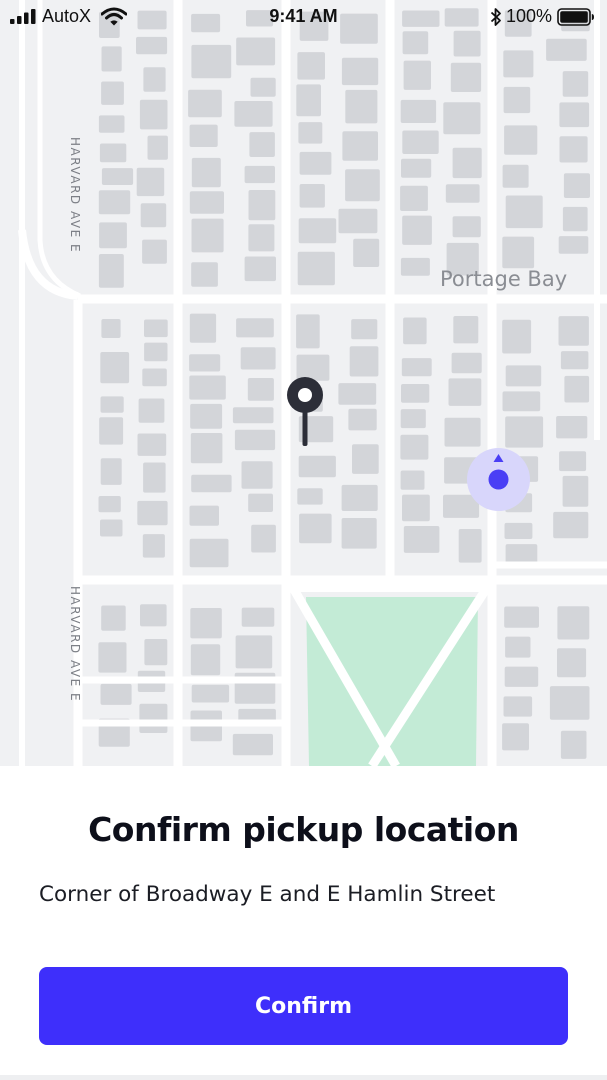 The width and height of the screenshot is (607, 1080). What do you see at coordinates (75, 195) in the screenshot?
I see `street-label-harvard-north: HARVARD AVE E` at bounding box center [75, 195].